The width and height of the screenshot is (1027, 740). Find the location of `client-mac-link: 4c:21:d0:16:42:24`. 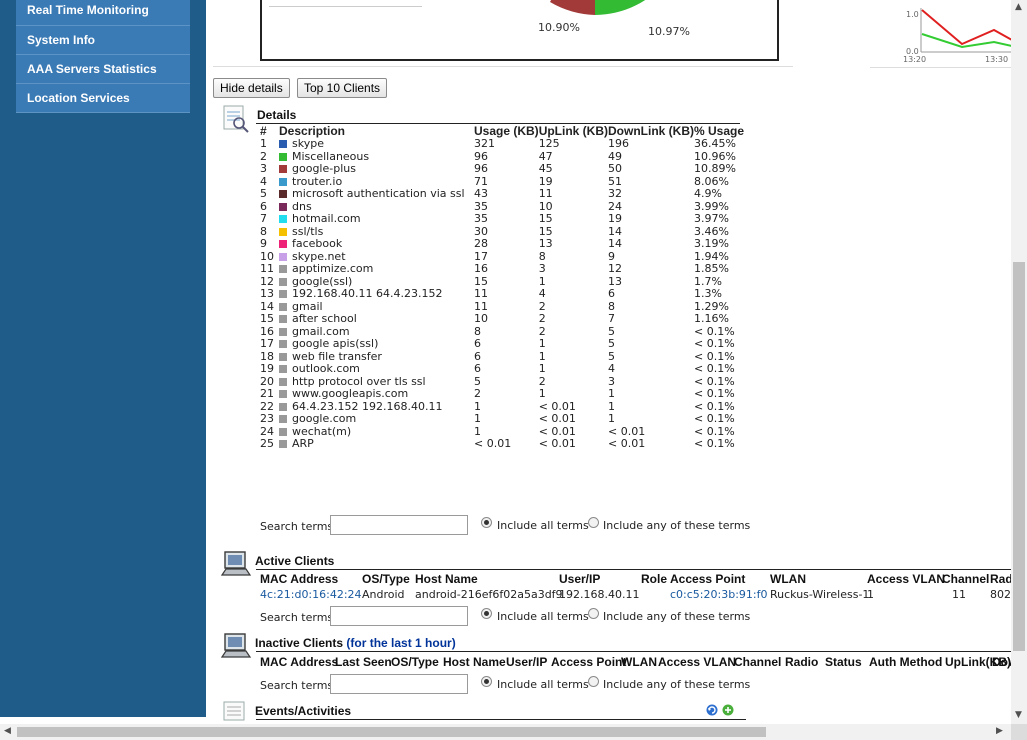

client-mac-link: 4c:21:d0:16:42:24 is located at coordinates (311, 594).